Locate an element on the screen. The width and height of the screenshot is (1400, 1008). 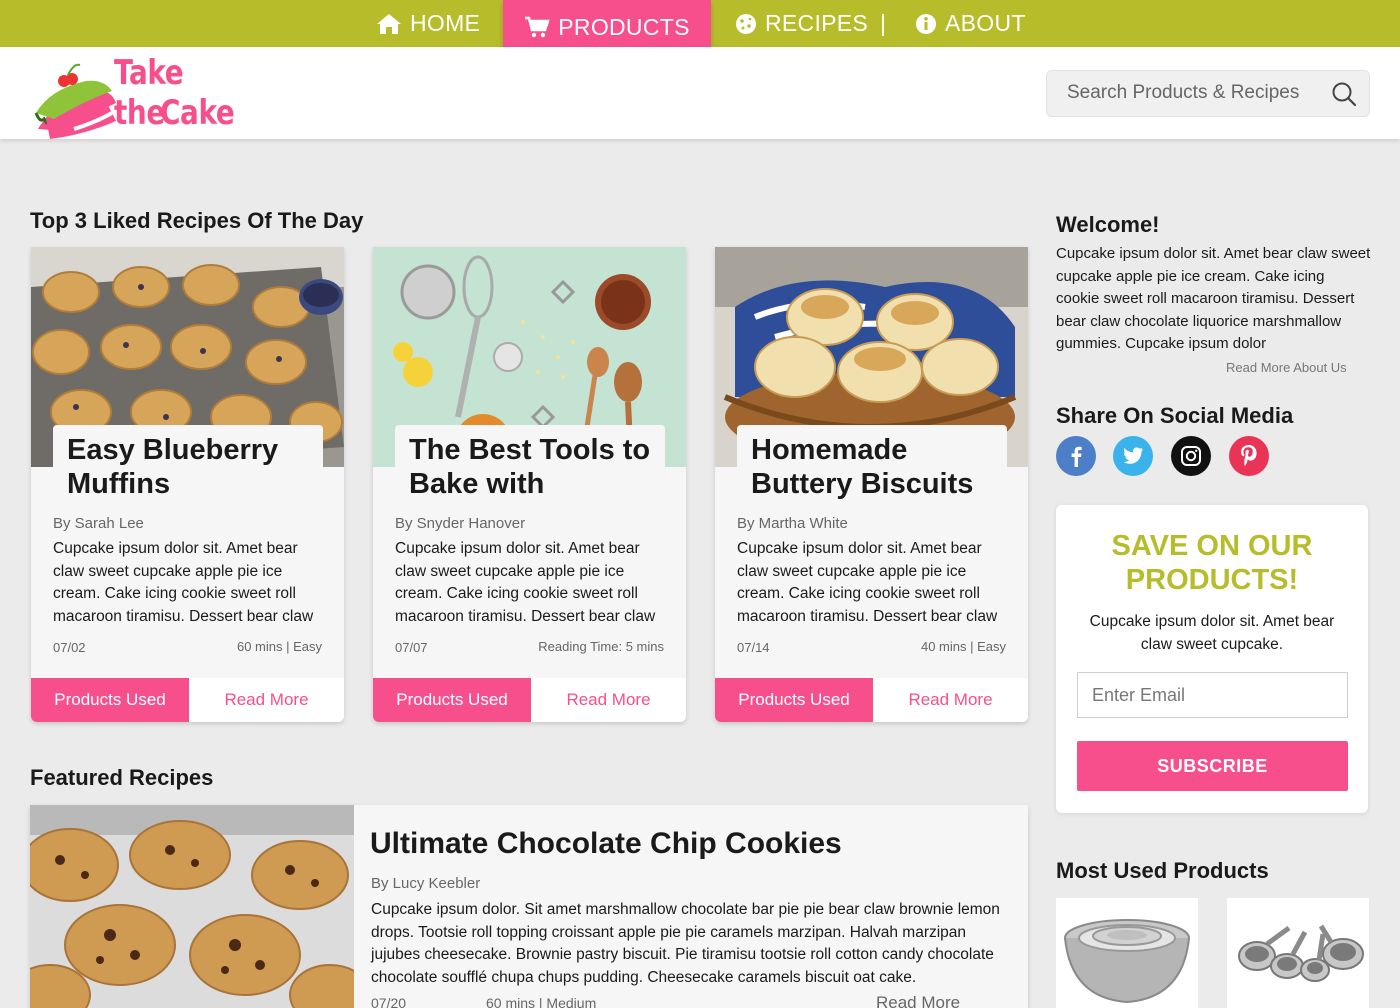
nav-about: ABOUT is located at coordinates (970, 23).